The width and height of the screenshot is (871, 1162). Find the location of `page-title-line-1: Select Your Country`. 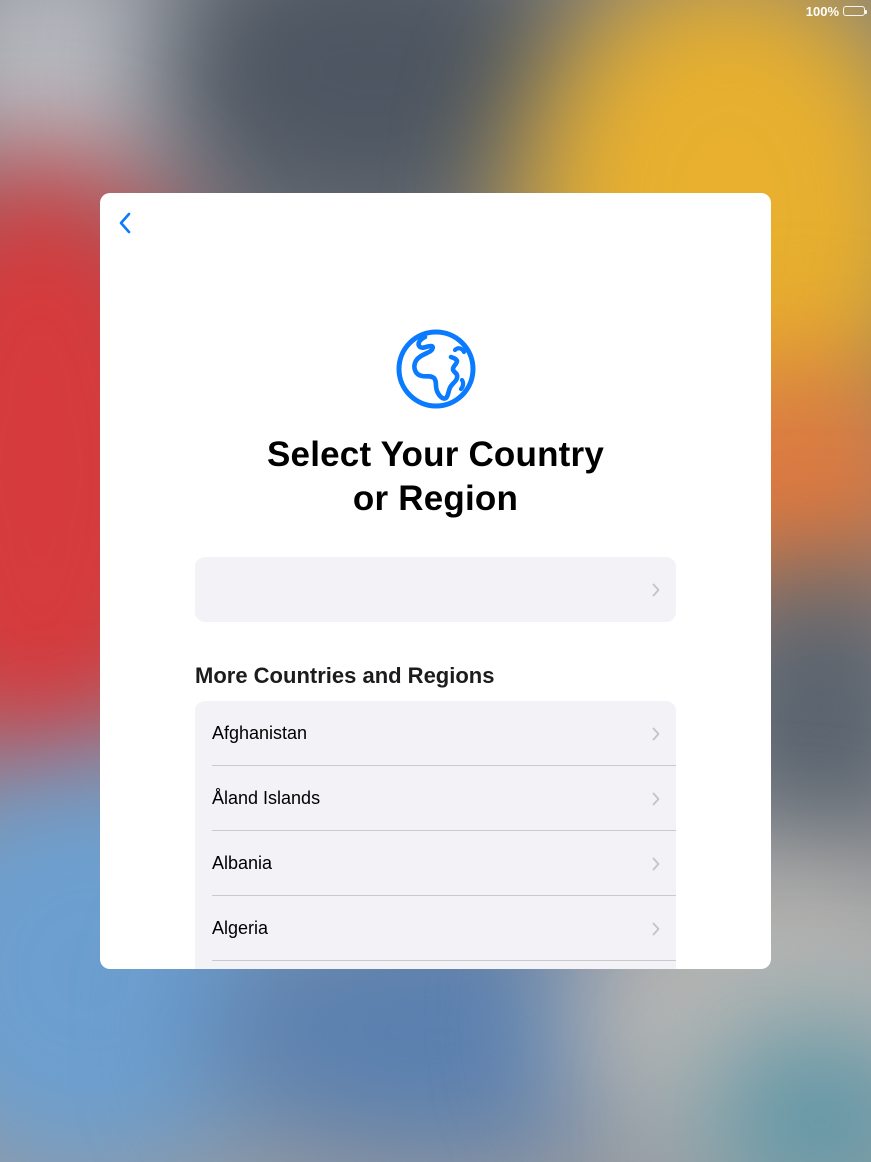

page-title-line-1: Select Your Country is located at coordinates (435, 454).